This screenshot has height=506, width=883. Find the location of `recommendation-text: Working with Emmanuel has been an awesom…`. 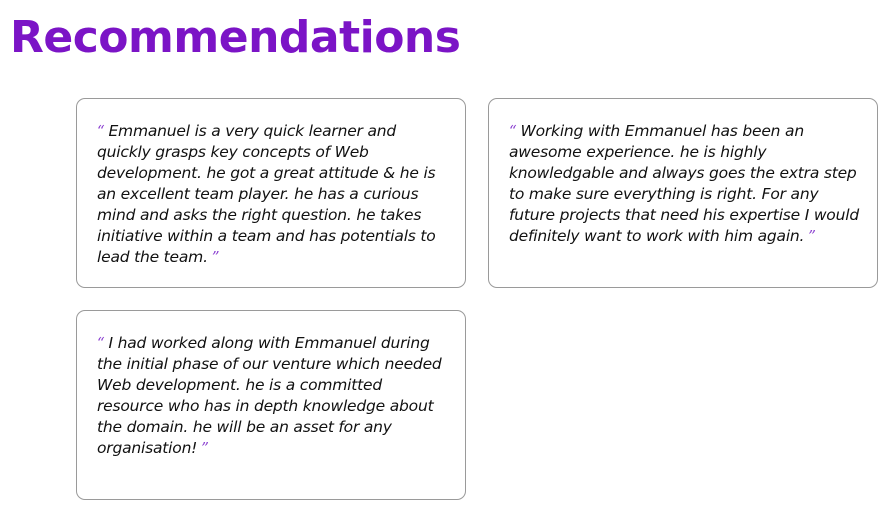

recommendation-text: Working with Emmanuel has been an awesom… is located at coordinates (684, 183).